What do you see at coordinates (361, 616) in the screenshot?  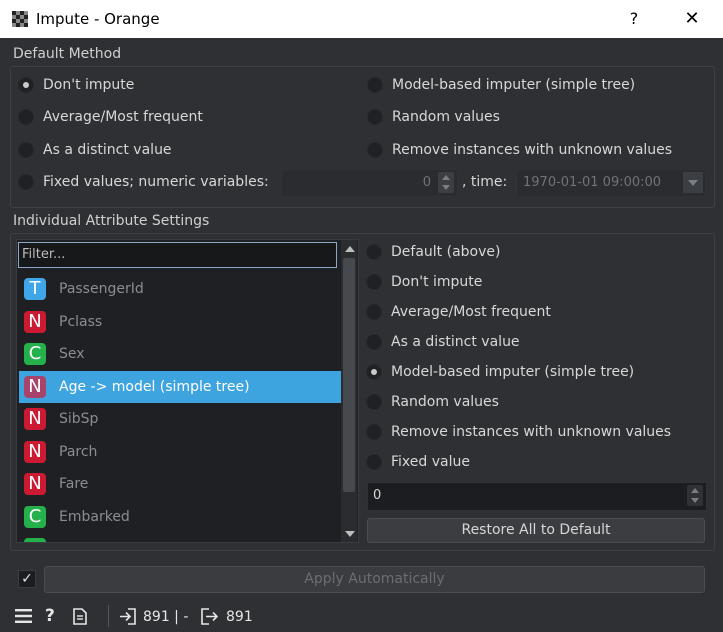 I see `status-bar: ? 891 | - 891` at bounding box center [361, 616].